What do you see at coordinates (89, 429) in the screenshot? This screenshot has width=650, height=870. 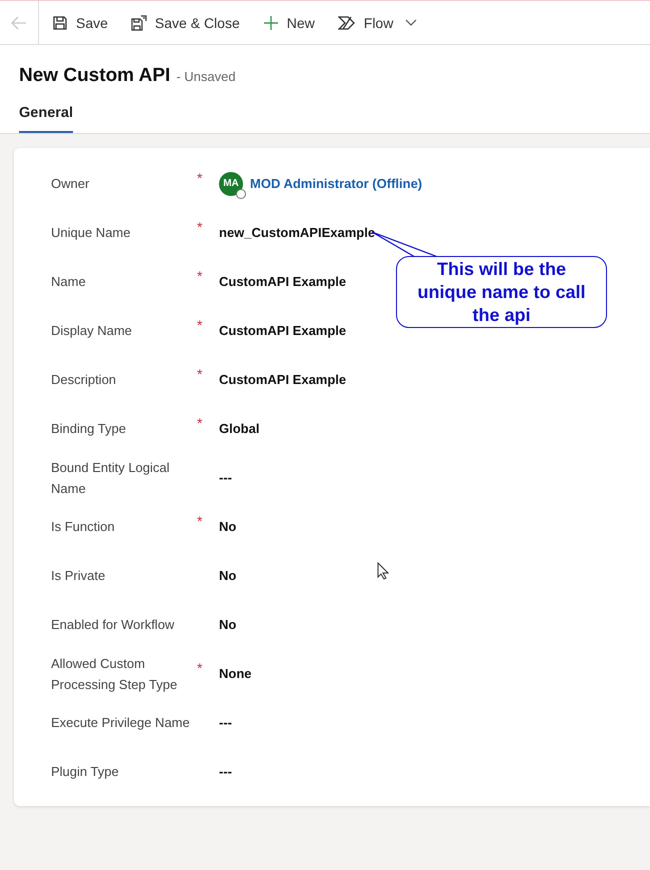 I see `field-label: Binding Type` at bounding box center [89, 429].